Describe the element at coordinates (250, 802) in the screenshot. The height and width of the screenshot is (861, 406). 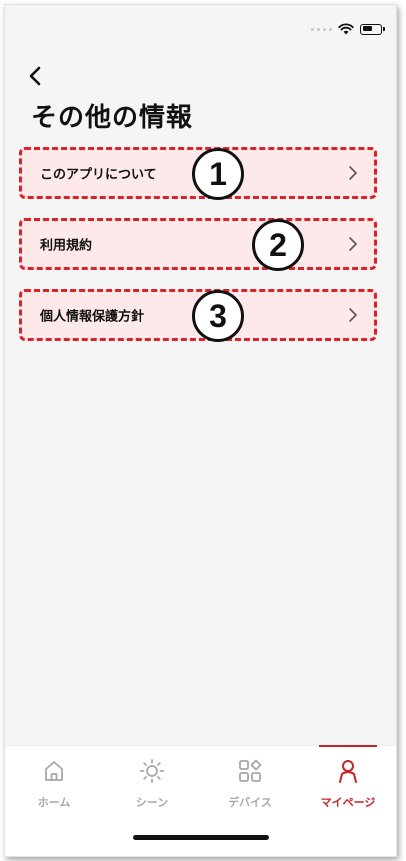
I see `nav-label: デバイス` at that location.